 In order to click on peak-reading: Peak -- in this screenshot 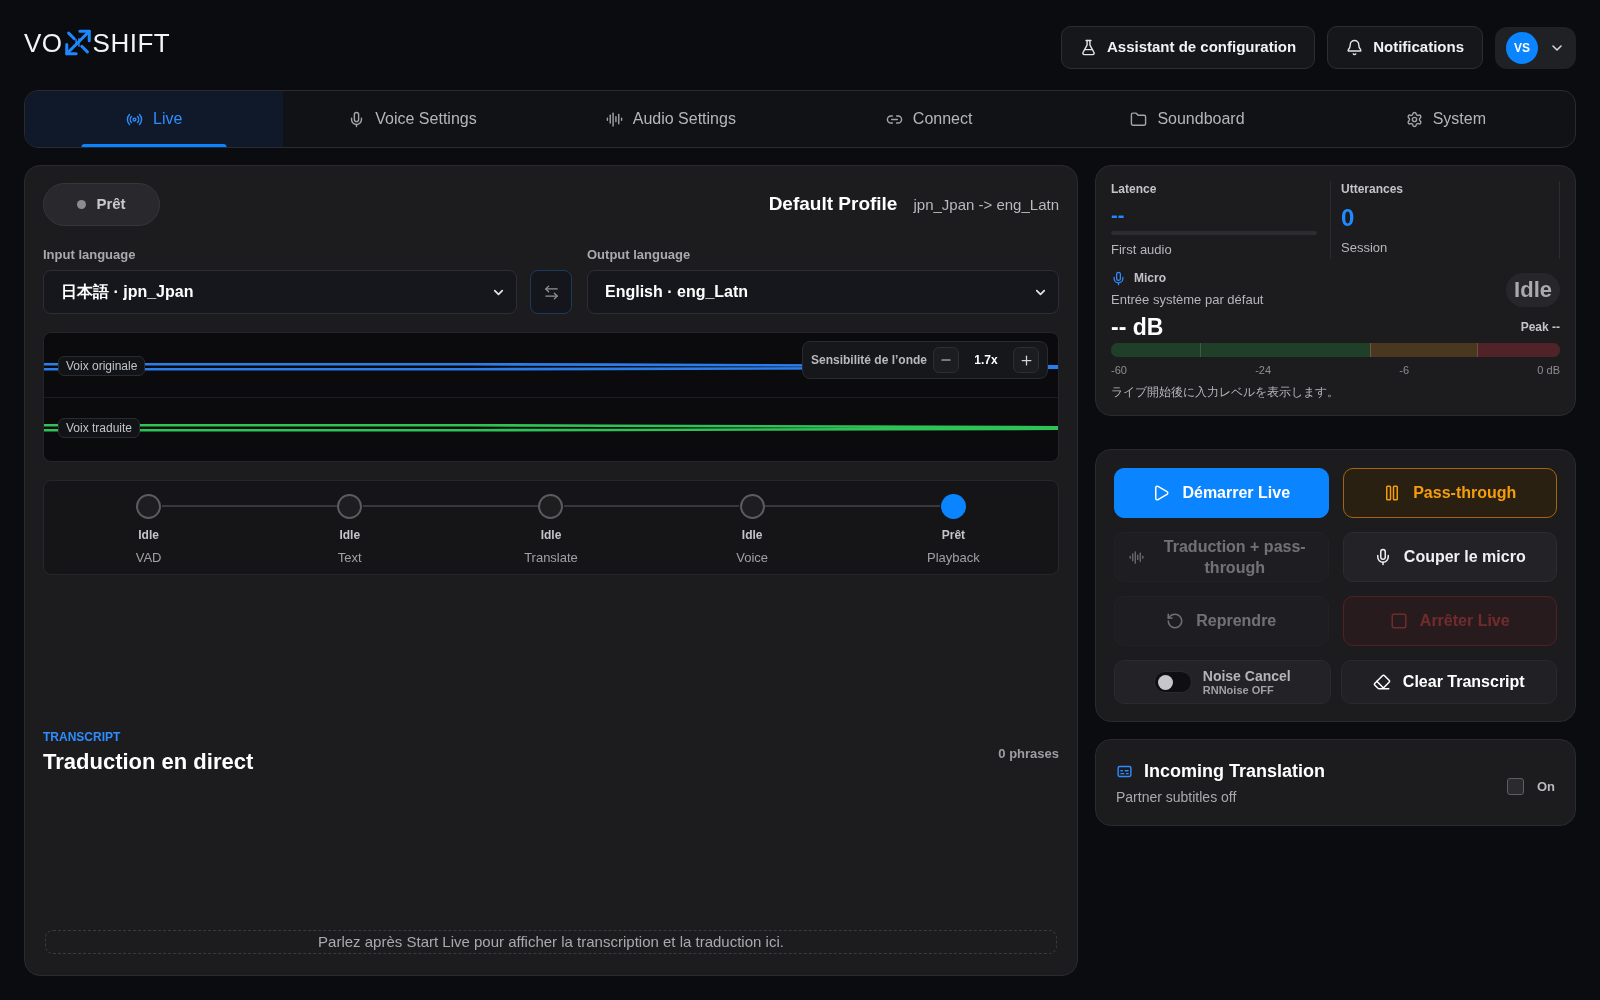, I will do `click(1540, 327)`.